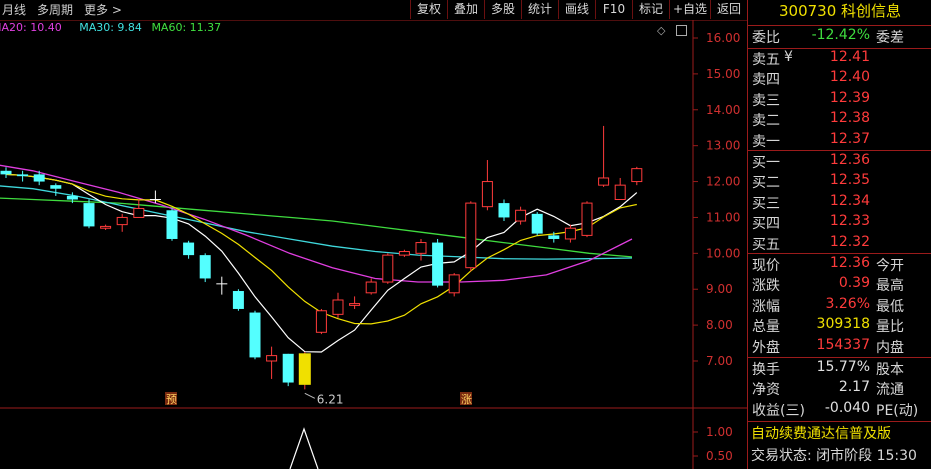  Describe the element at coordinates (661, 30) in the screenshot. I see `diamond-icon: ◇` at that location.